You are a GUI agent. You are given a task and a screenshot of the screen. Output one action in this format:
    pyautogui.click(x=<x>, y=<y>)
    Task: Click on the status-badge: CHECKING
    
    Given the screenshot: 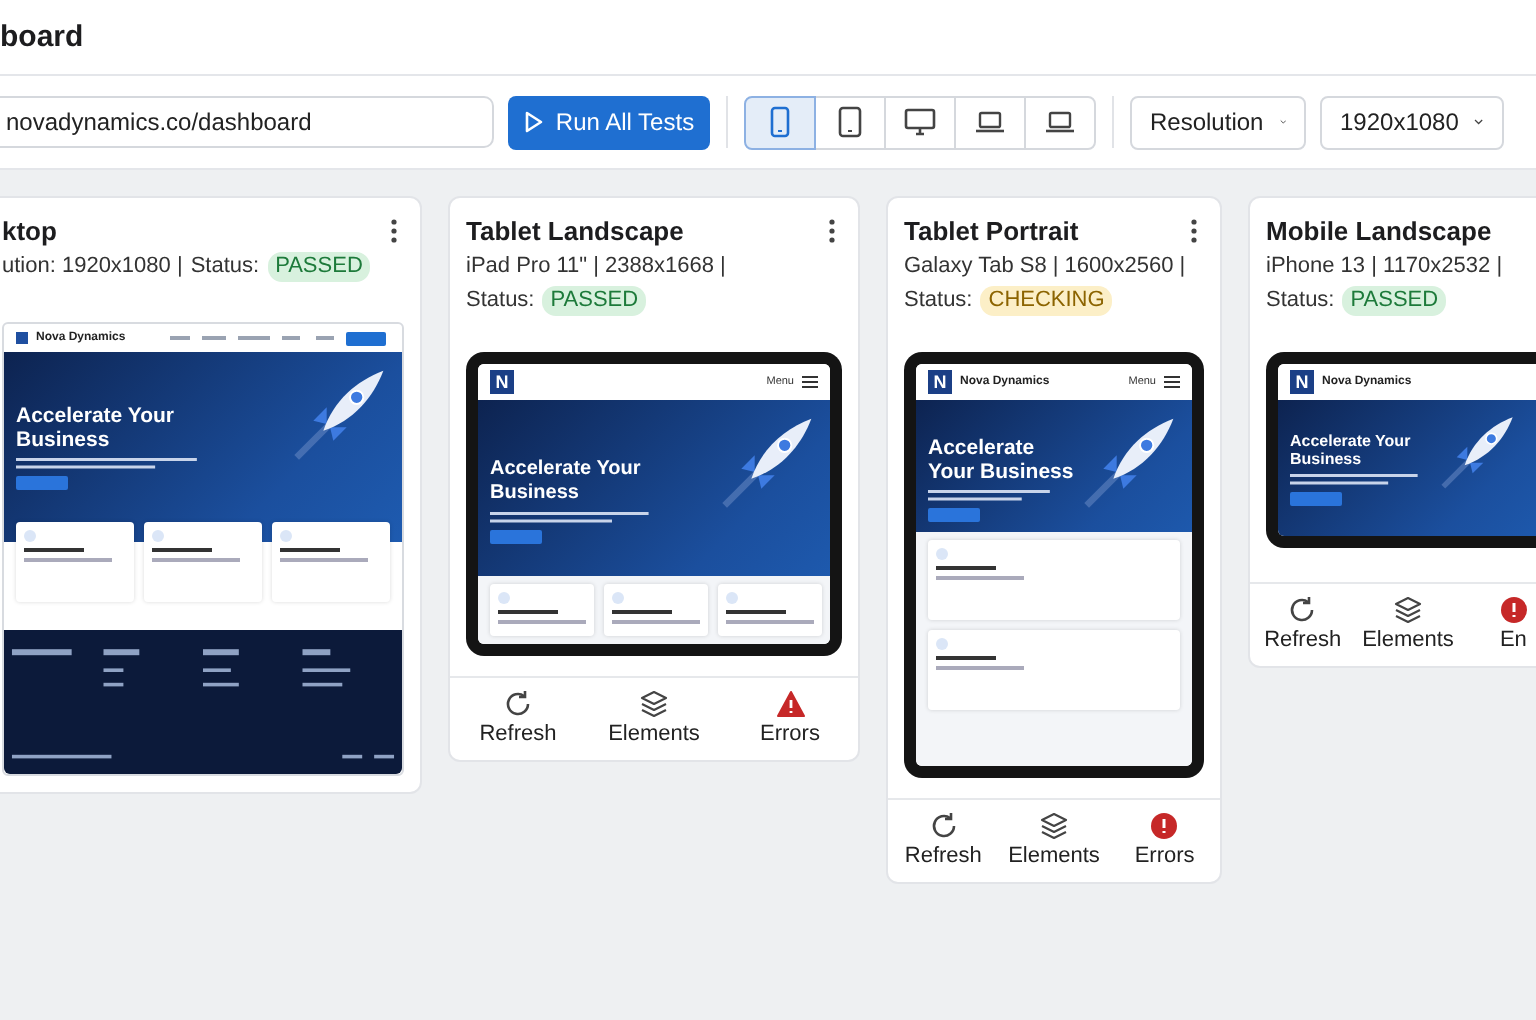 What is the action you would take?
    pyautogui.click(x=1046, y=301)
    